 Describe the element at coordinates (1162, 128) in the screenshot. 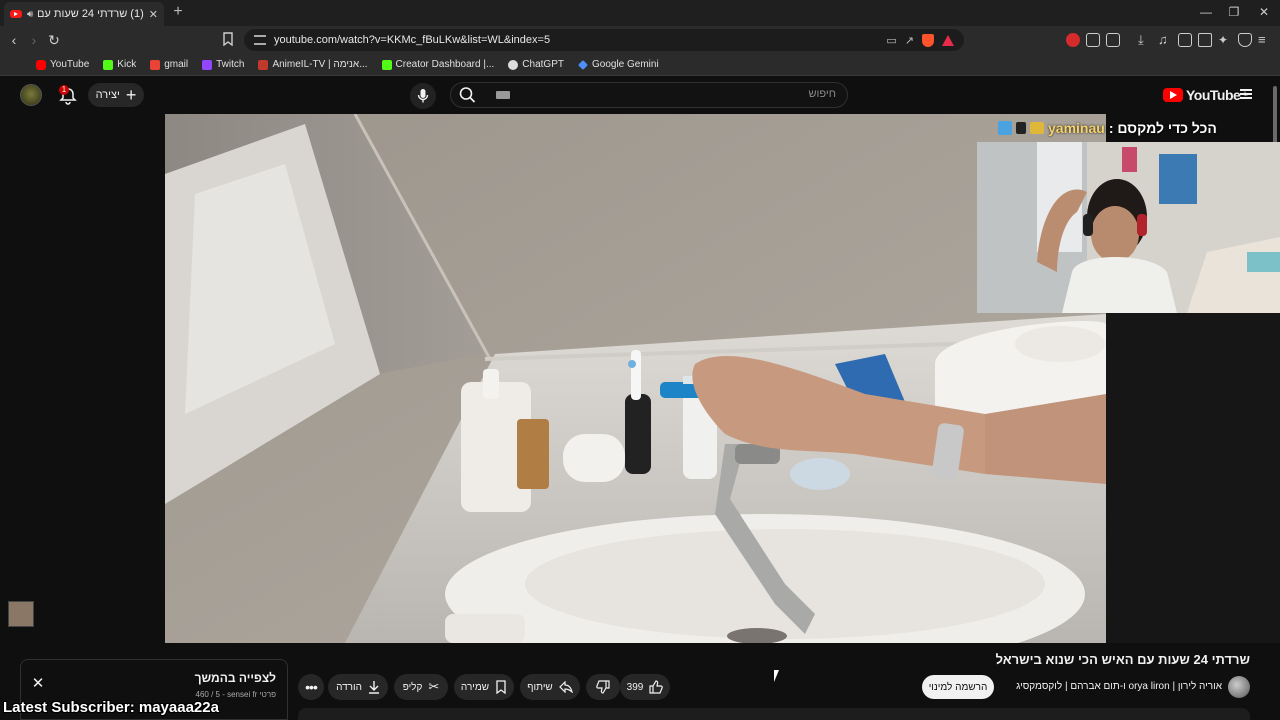

I see `overlay-text: הכל כדי למקסם :` at that location.